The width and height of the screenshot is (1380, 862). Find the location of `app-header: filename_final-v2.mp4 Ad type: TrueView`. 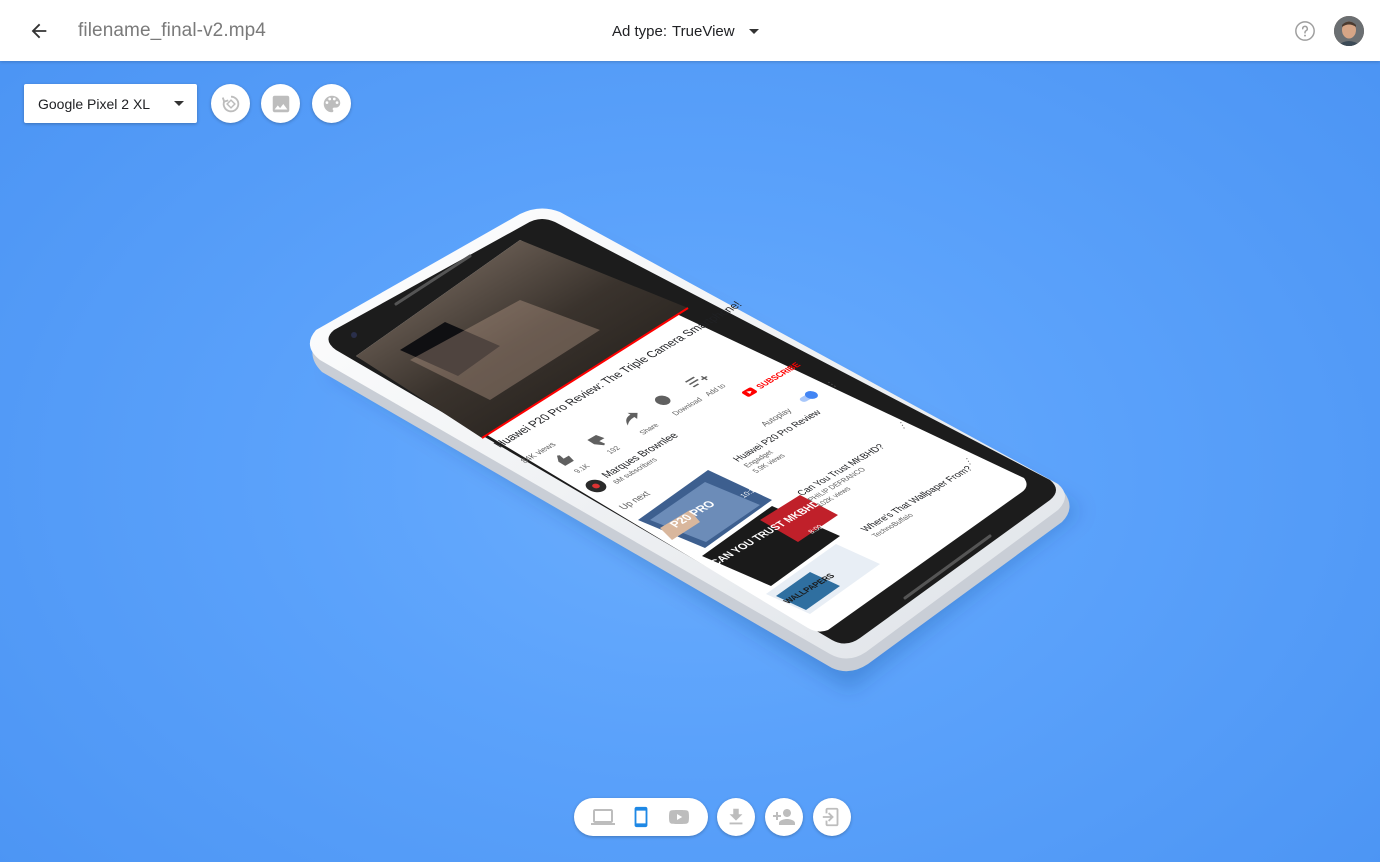

app-header: filename_final-v2.mp4 Ad type: TrueView is located at coordinates (690, 30).